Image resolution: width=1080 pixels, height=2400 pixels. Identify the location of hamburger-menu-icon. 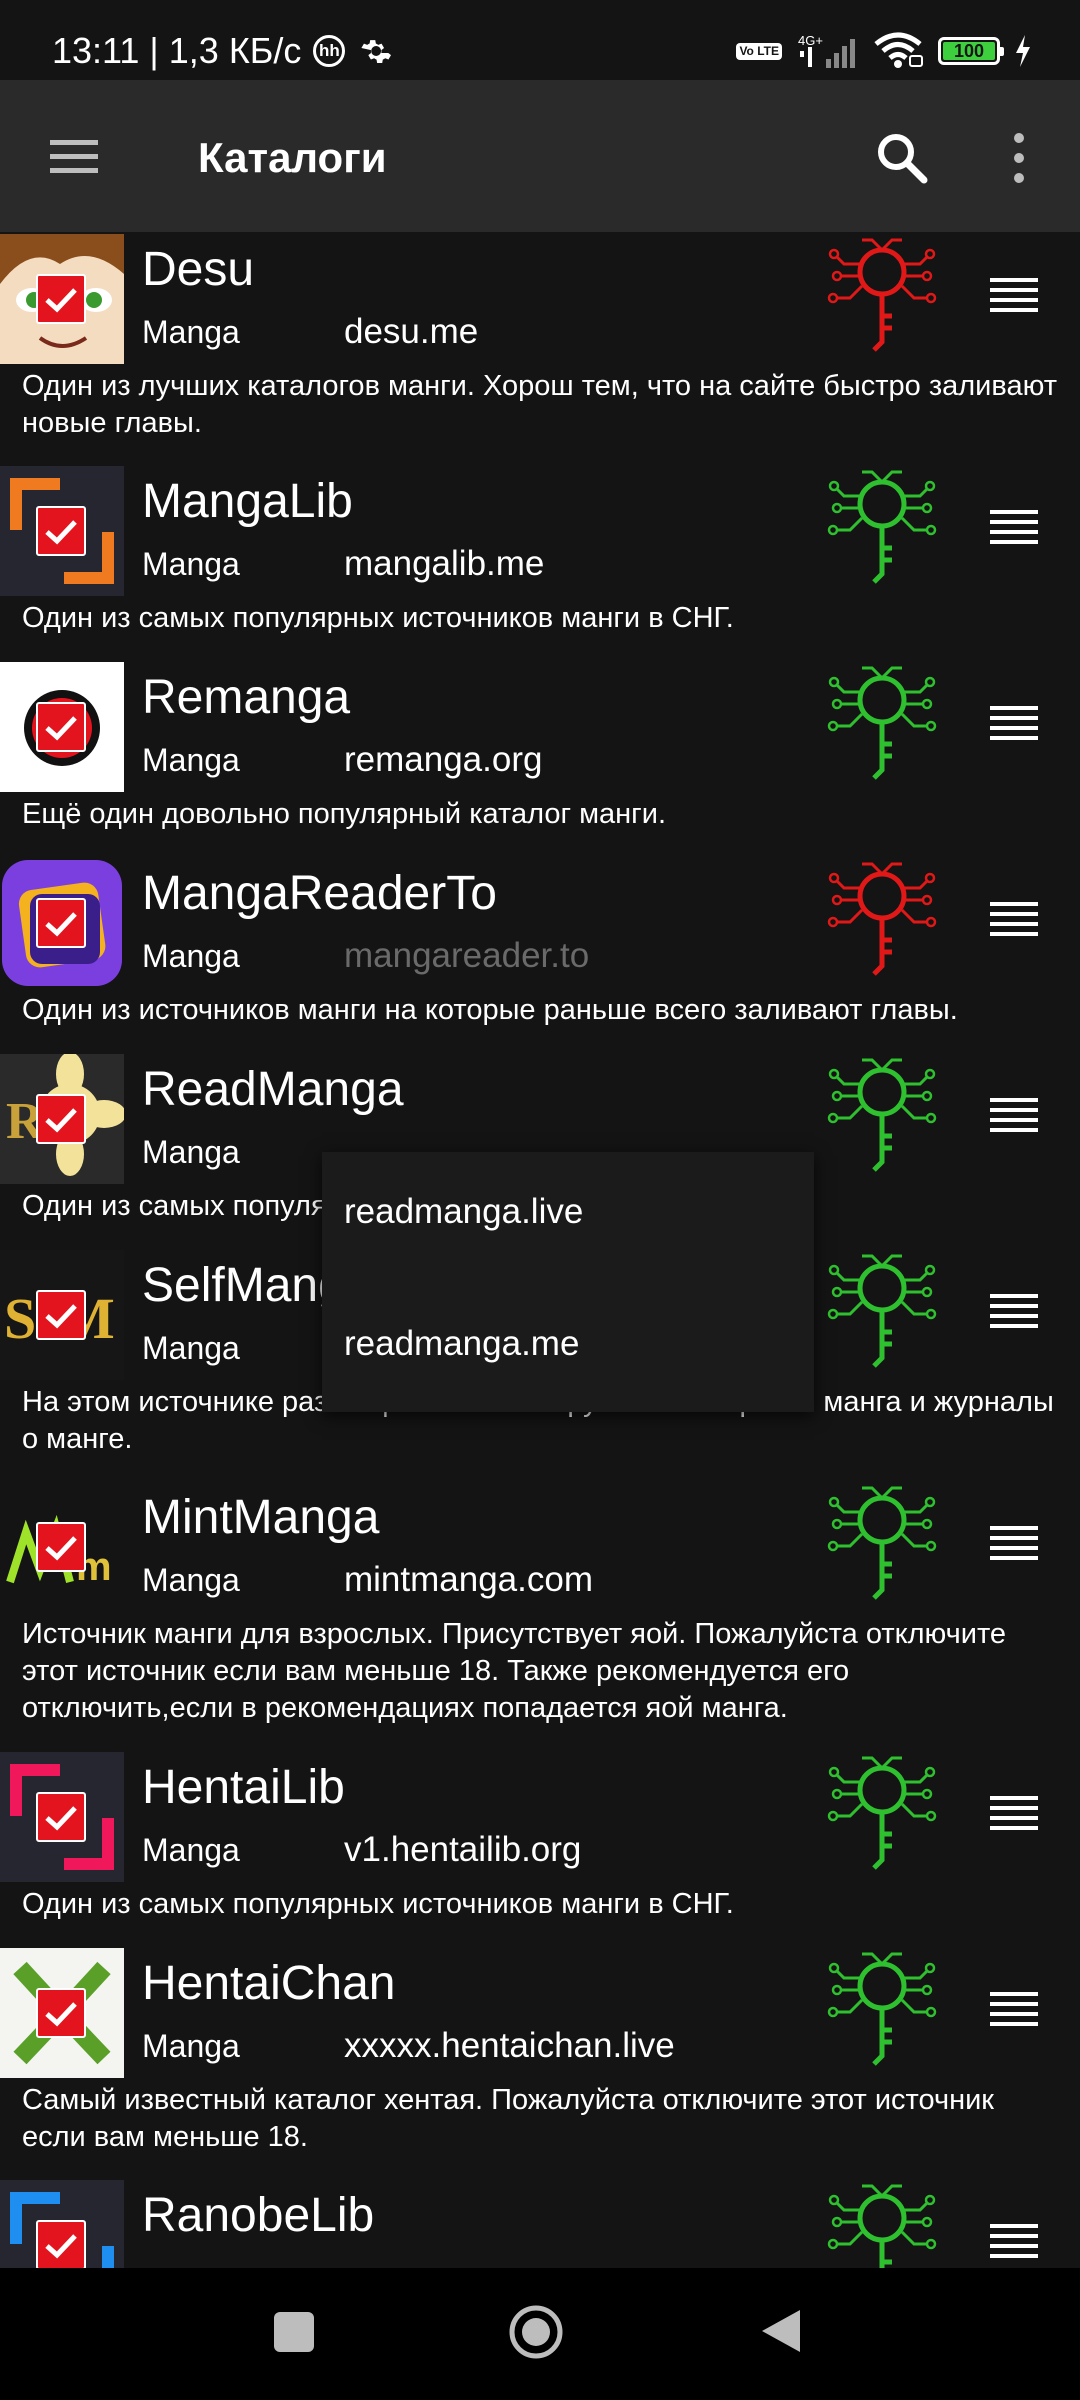
(74, 156).